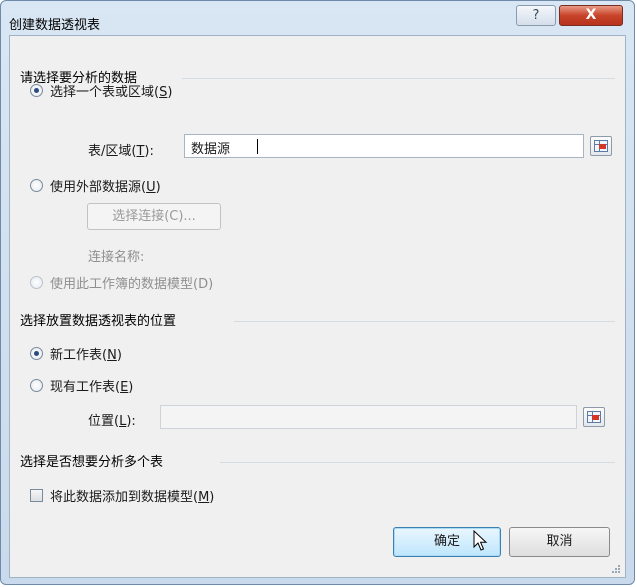 The height and width of the screenshot is (587, 637). Describe the element at coordinates (112, 421) in the screenshot. I see `location-label: 位置(L):` at that location.